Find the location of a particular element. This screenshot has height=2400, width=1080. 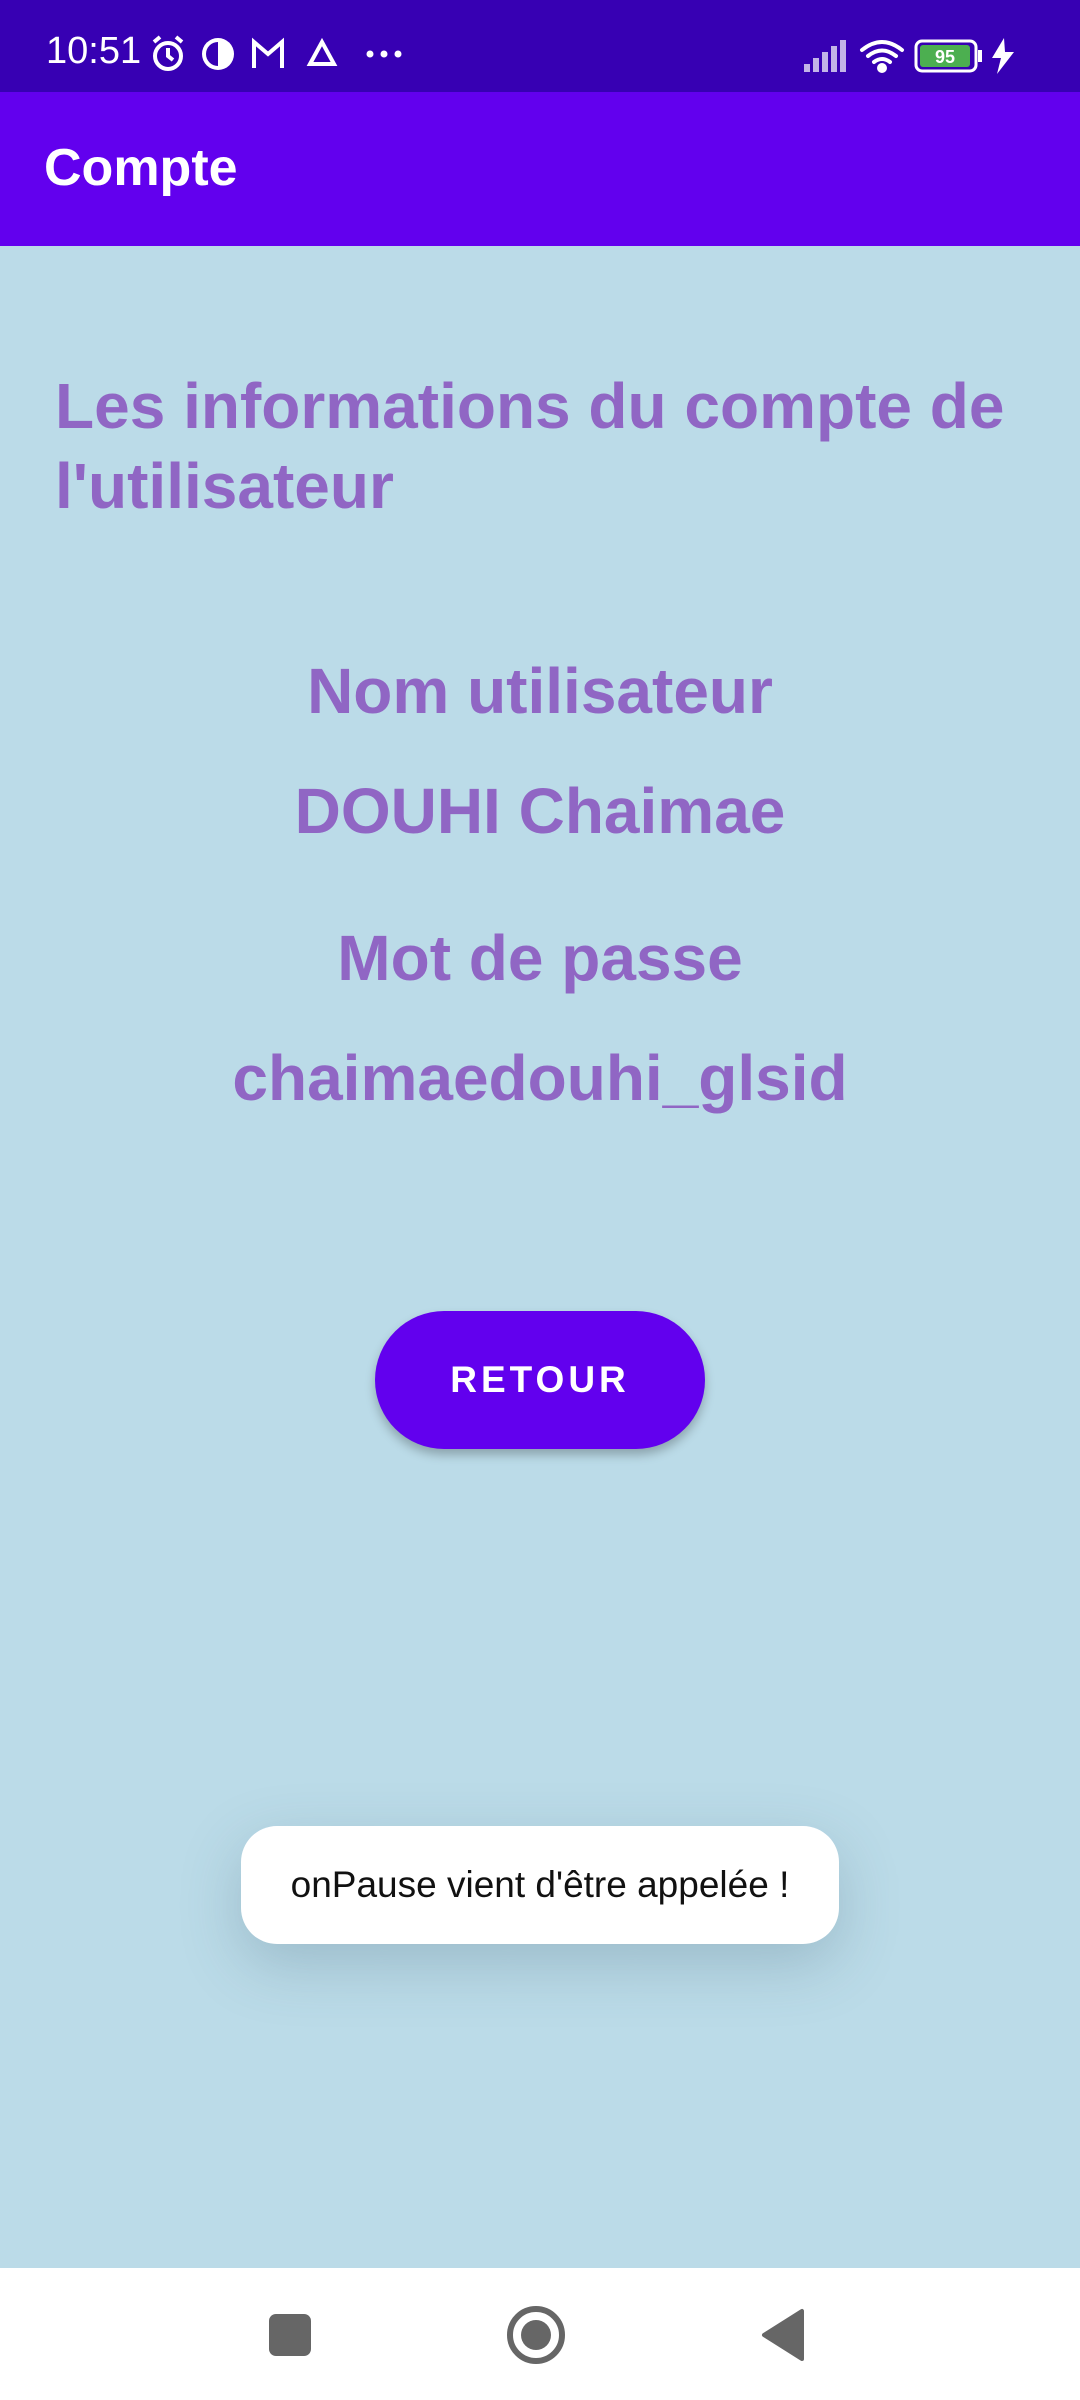

toast-text: onPause vient d'être appelée ! is located at coordinates (540, 1884).